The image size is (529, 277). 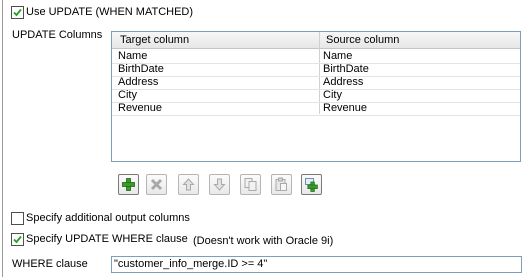 I want to click on add-row-button, so click(x=311, y=184).